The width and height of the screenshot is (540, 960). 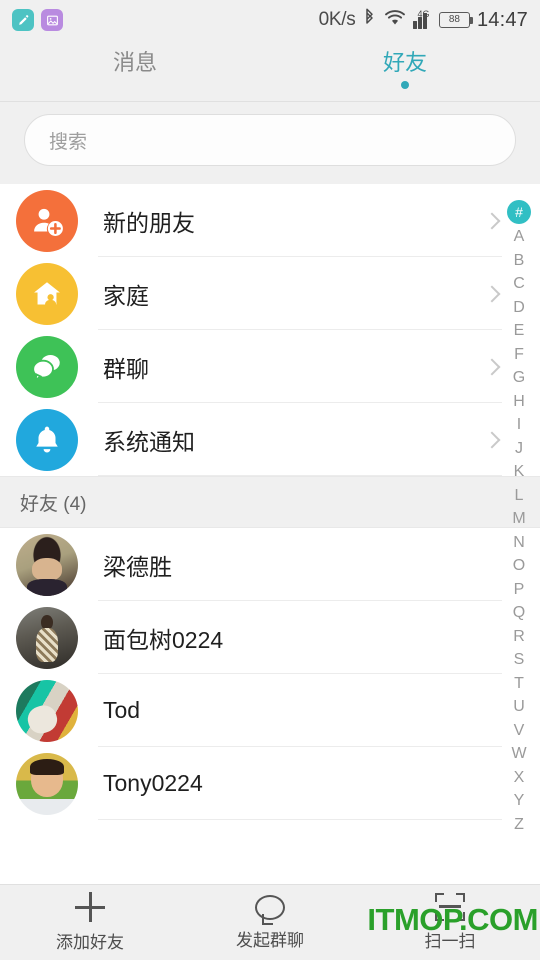 What do you see at coordinates (452, 919) in the screenshot?
I see `site-watermark: ITMOP.COM` at bounding box center [452, 919].